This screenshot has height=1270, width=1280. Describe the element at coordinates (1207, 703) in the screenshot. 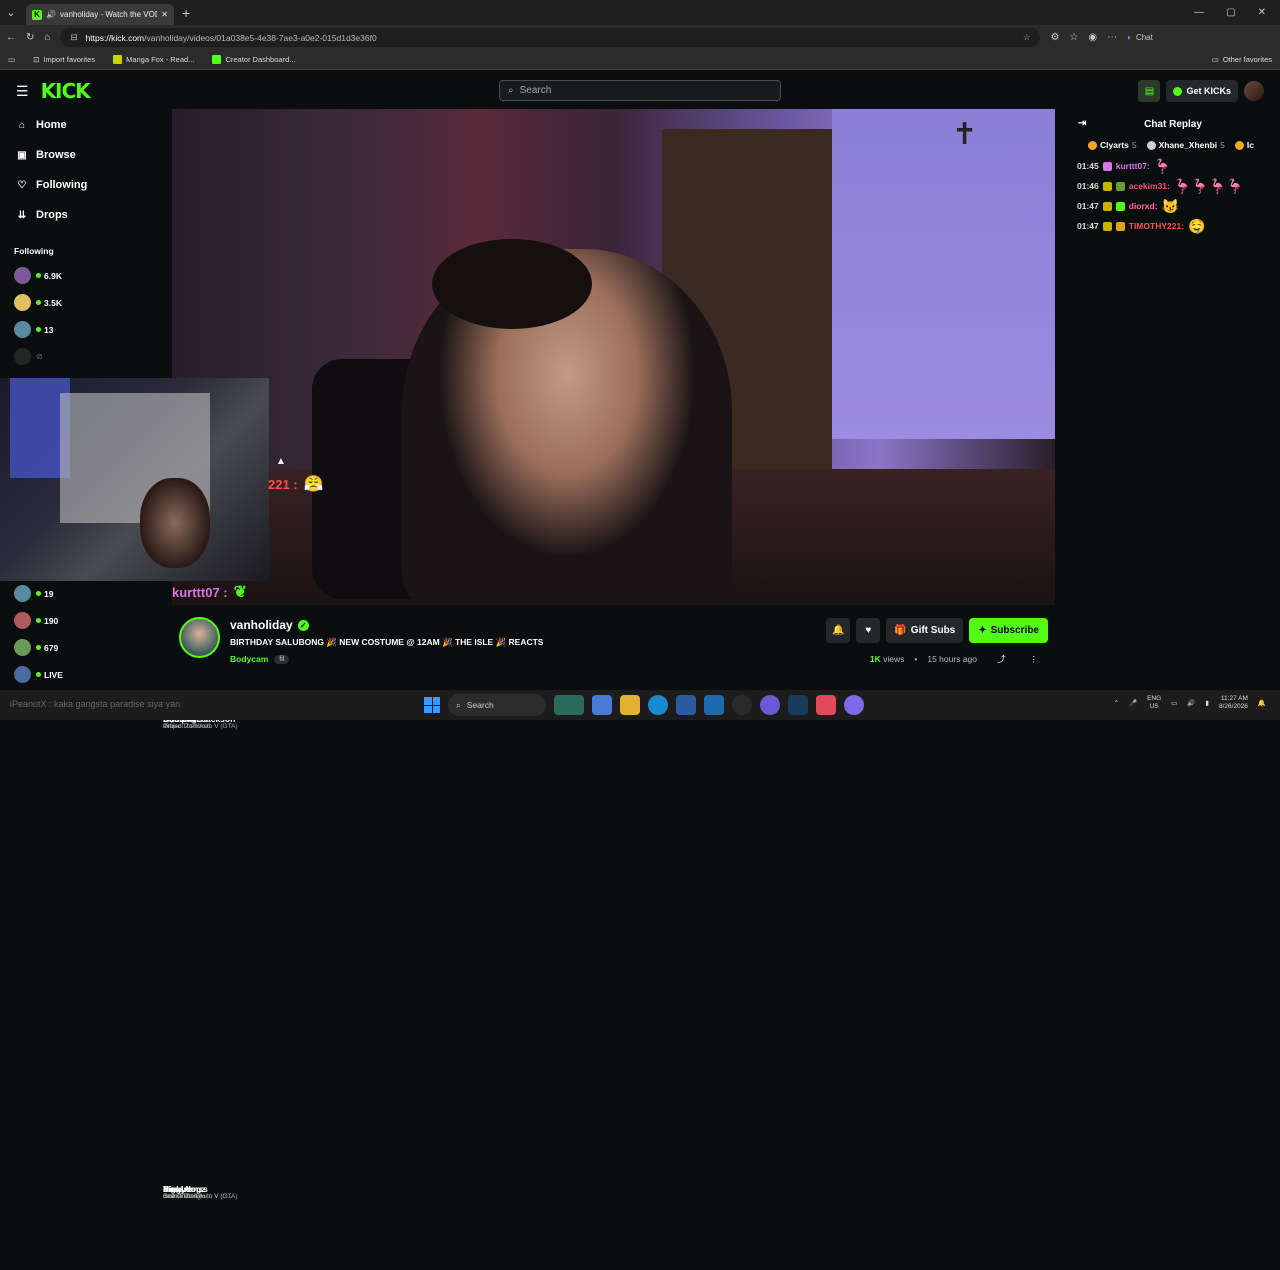

I see `battery-icon: ▮` at that location.